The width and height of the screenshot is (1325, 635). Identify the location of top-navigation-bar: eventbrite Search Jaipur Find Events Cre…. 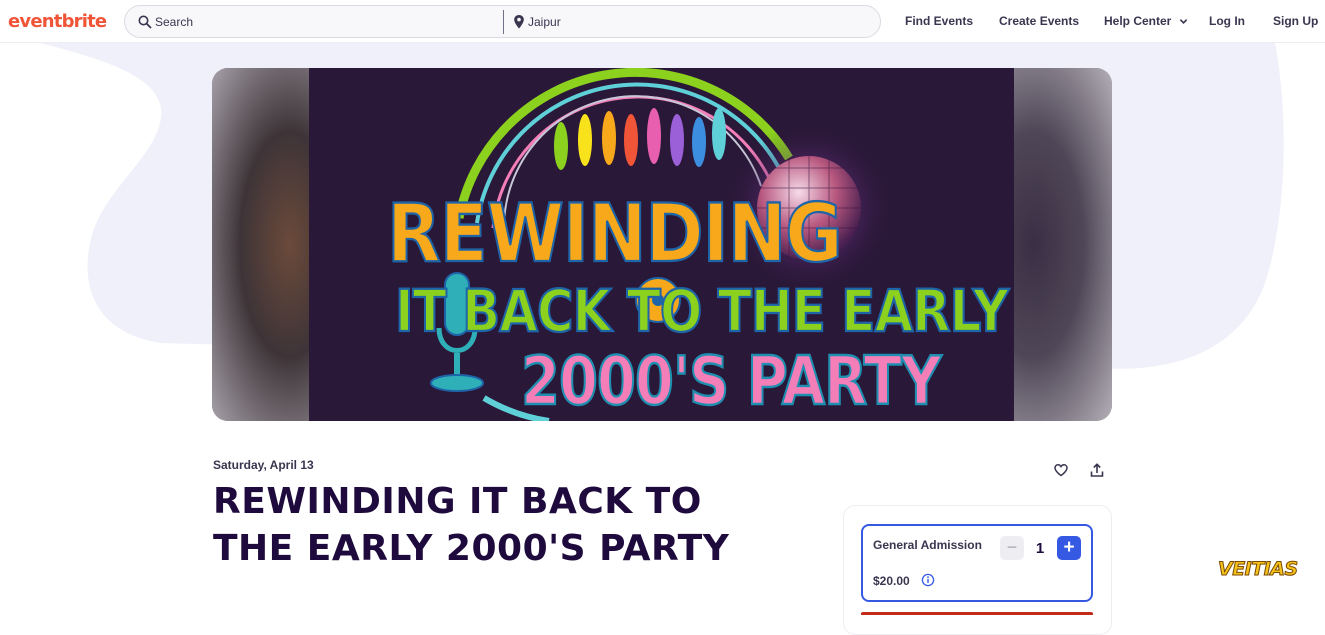
(662, 21).